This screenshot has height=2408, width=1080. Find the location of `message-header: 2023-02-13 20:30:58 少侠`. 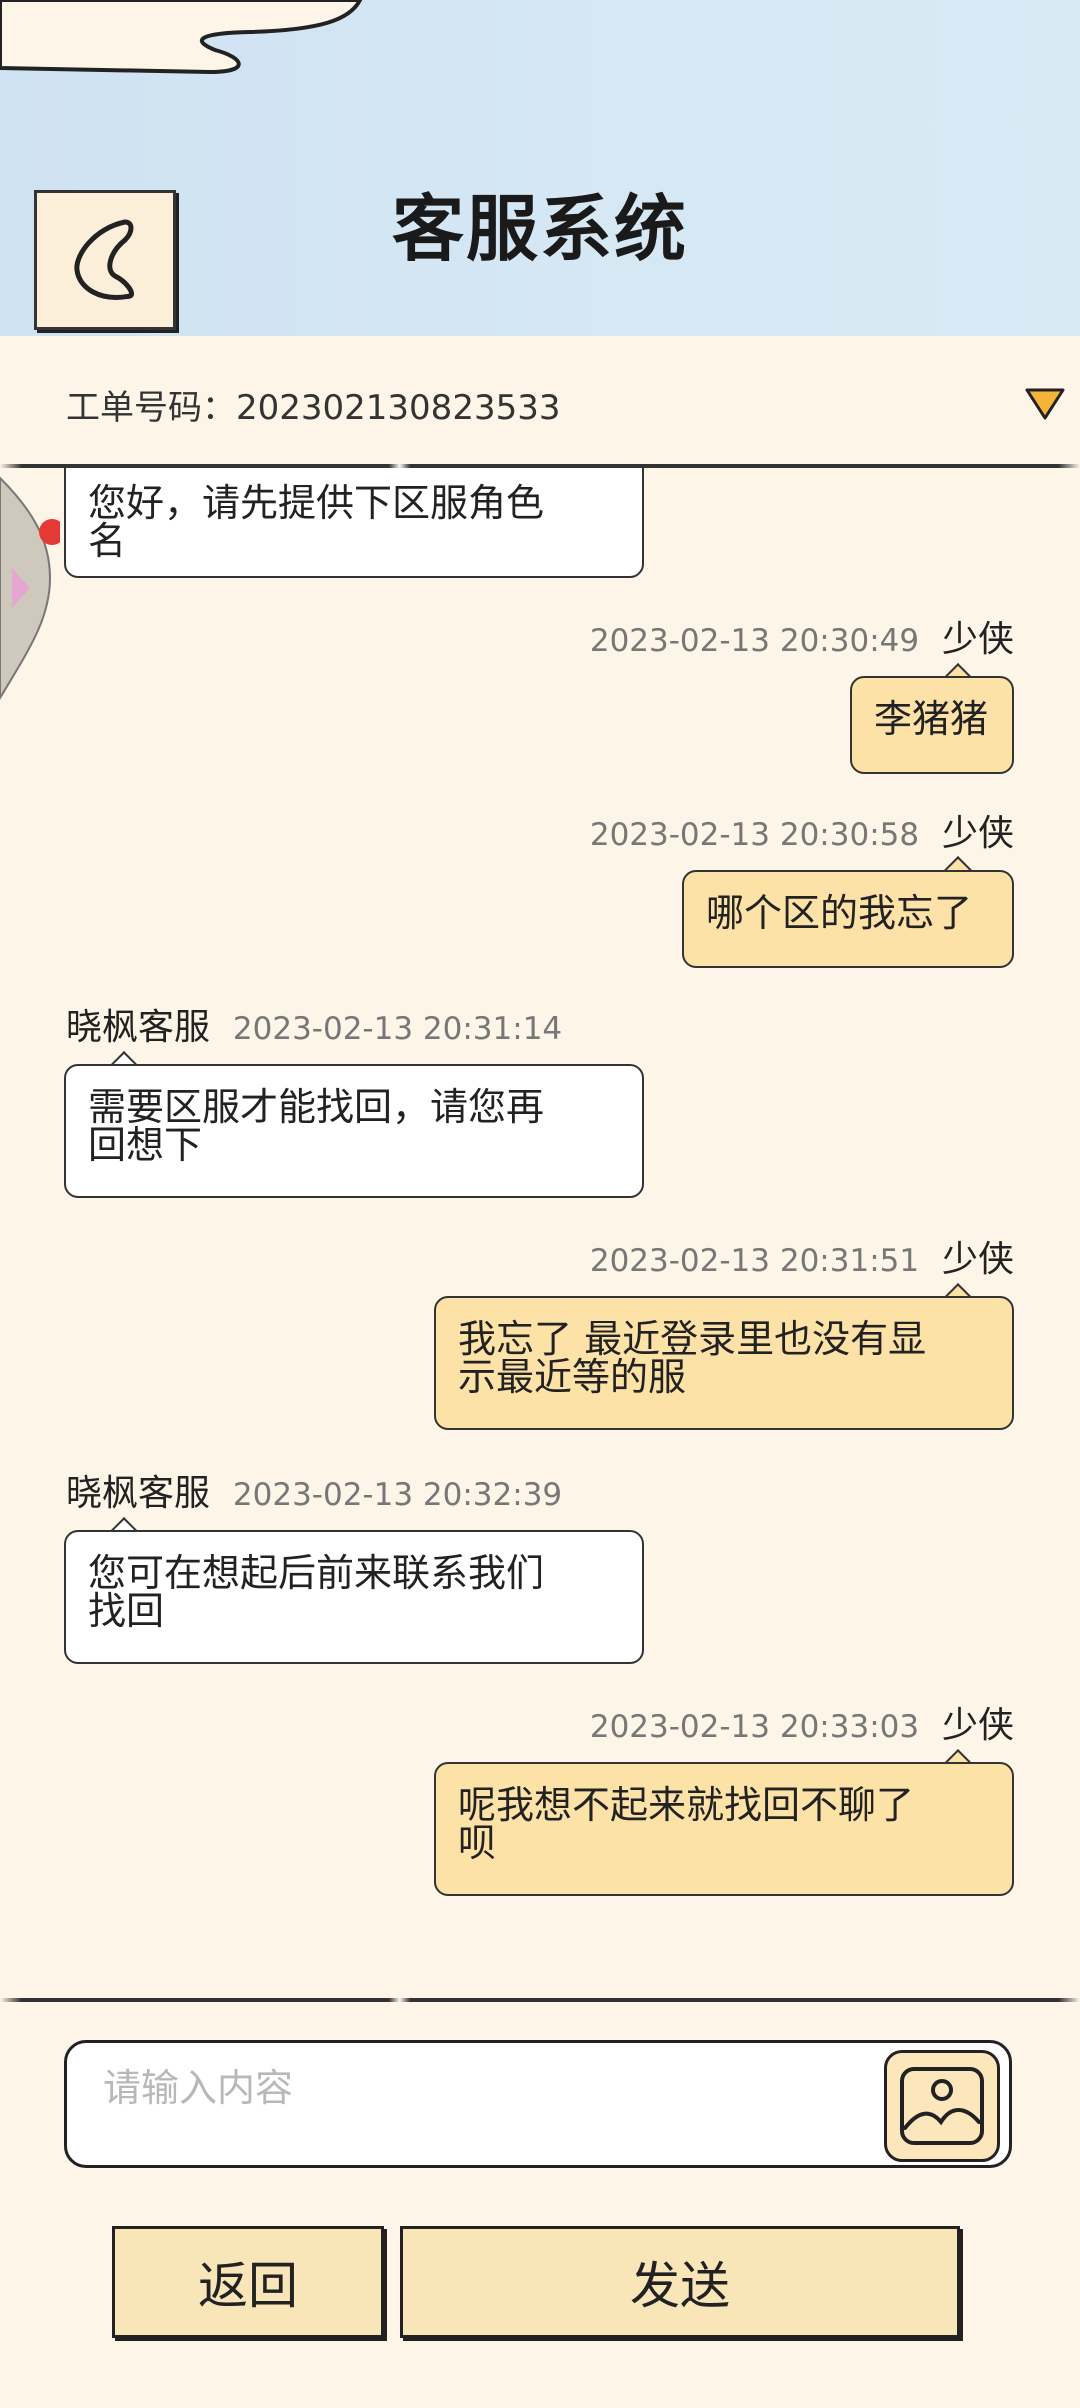

message-header: 2023-02-13 20:30:58 少侠 is located at coordinates (801, 833).